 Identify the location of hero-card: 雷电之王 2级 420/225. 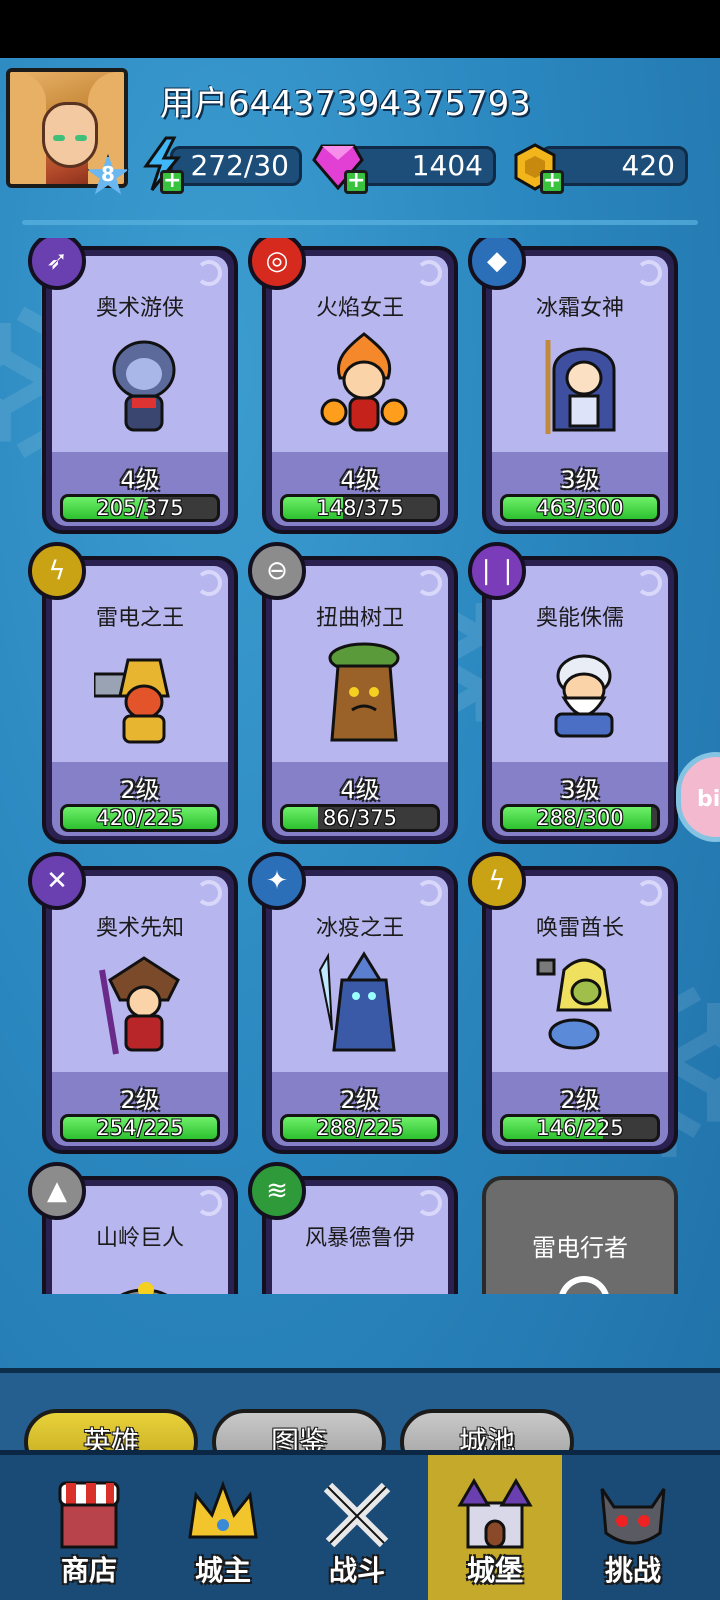
(140, 700).